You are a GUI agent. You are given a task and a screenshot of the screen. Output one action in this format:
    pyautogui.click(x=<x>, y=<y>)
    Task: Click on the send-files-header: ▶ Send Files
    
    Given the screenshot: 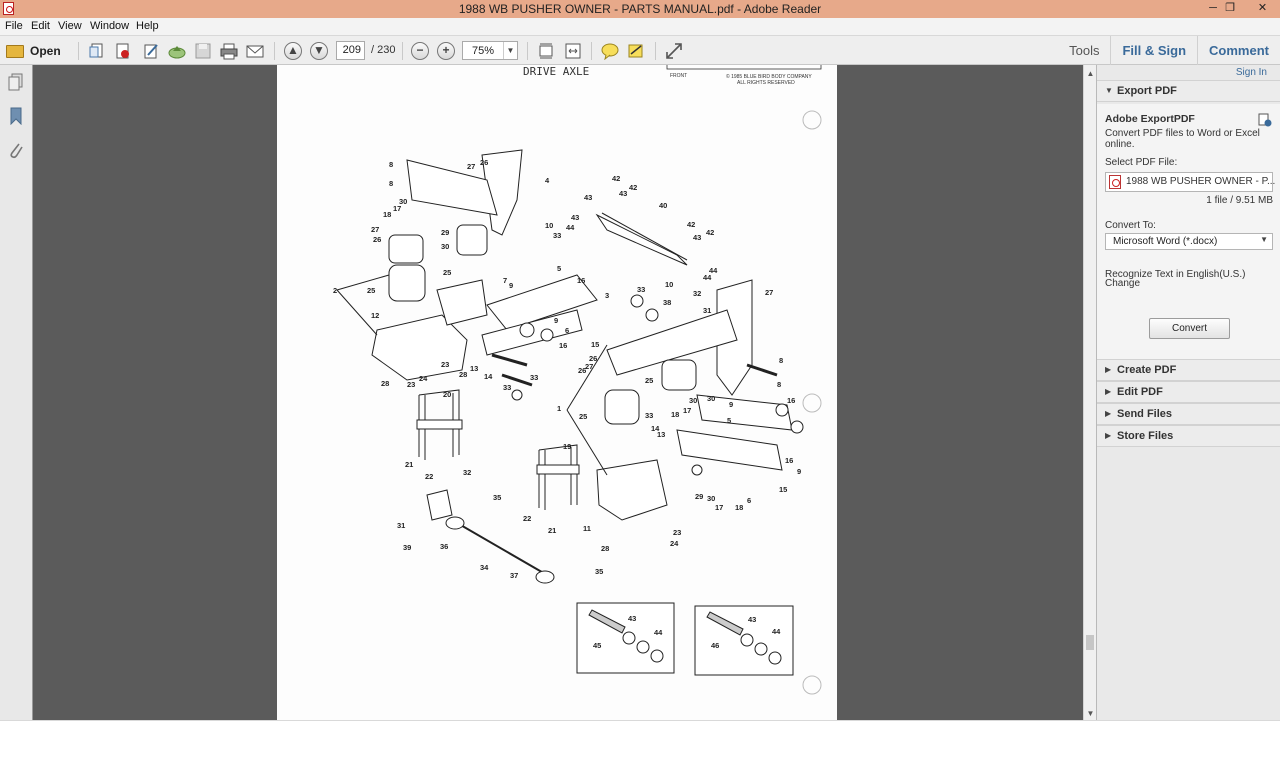 What is the action you would take?
    pyautogui.click(x=1188, y=414)
    